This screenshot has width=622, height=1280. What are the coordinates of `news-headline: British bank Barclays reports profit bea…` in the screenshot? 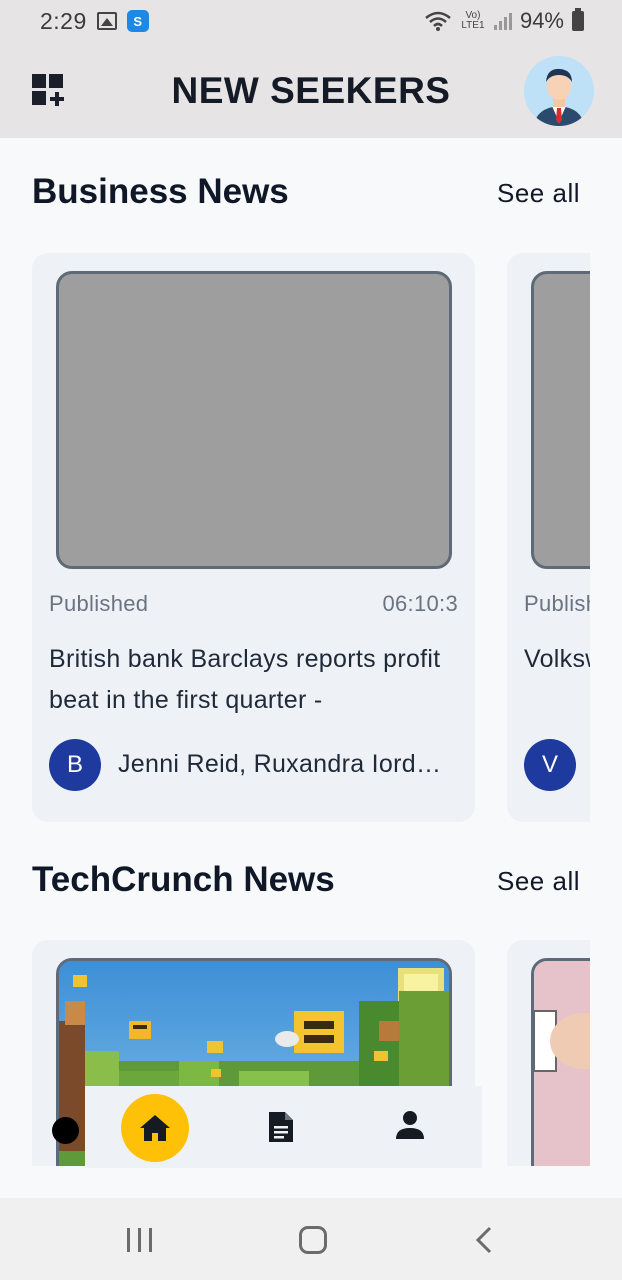 It's located at (247, 681).